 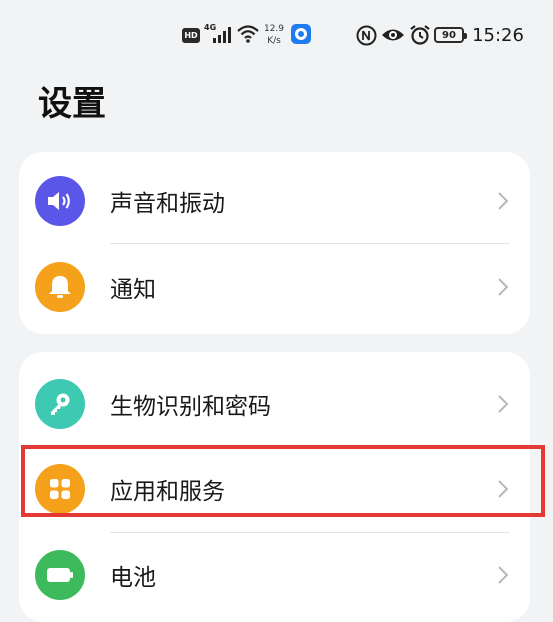 I want to click on key-icon, so click(x=60, y=404).